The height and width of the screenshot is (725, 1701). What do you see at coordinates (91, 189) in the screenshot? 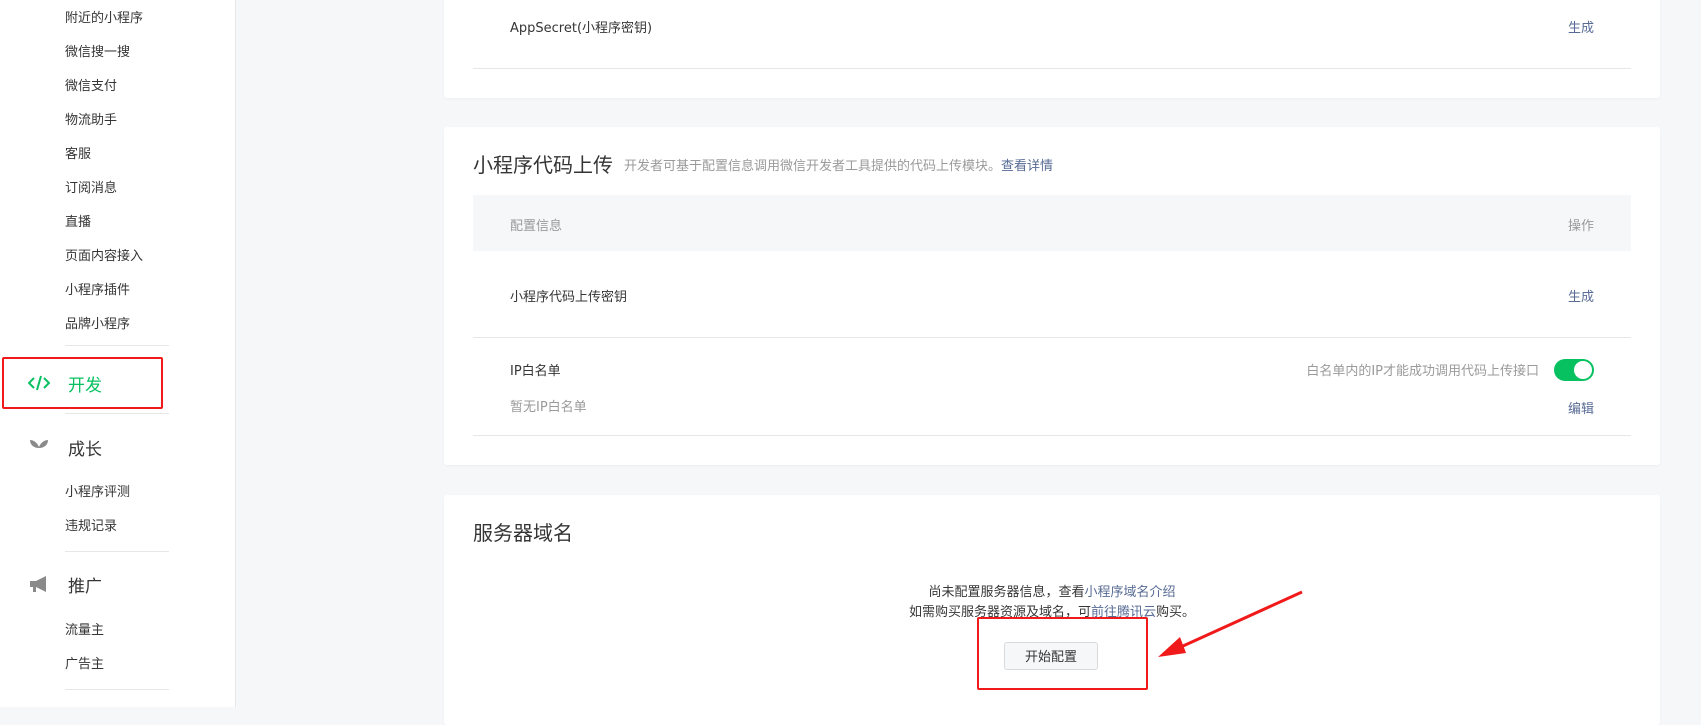
I see `sidebar-item-subscribe: 订阅消息` at bounding box center [91, 189].